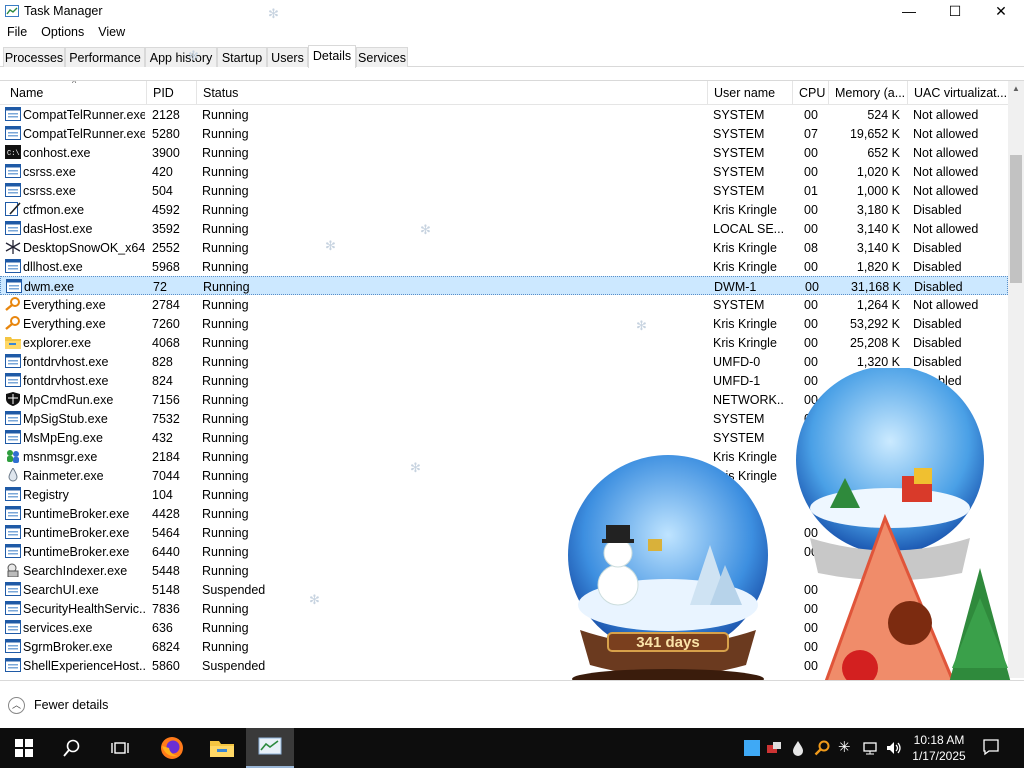 Image resolution: width=1024 pixels, height=768 pixels. Describe the element at coordinates (752, 748) in the screenshot. I see `app-square-icon` at that location.